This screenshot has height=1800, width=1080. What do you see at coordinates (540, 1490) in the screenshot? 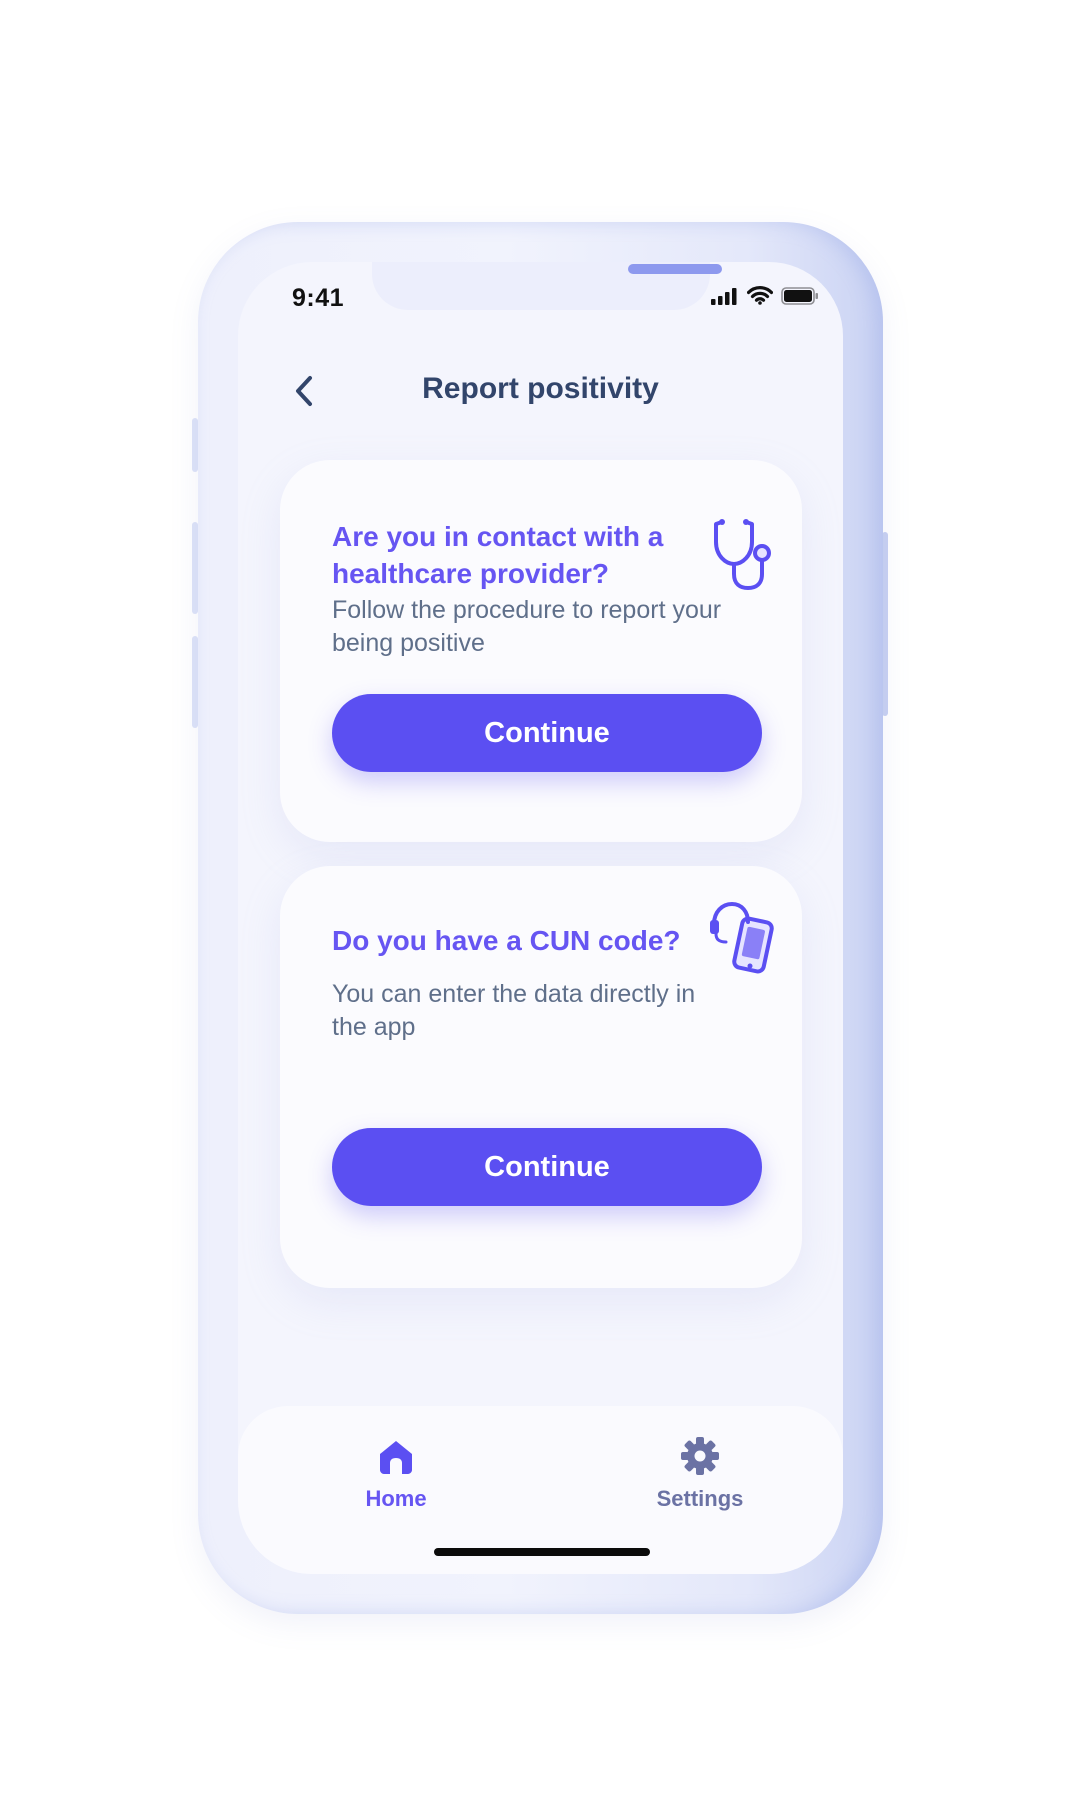
I see `tab-bar: Home Settings` at bounding box center [540, 1490].